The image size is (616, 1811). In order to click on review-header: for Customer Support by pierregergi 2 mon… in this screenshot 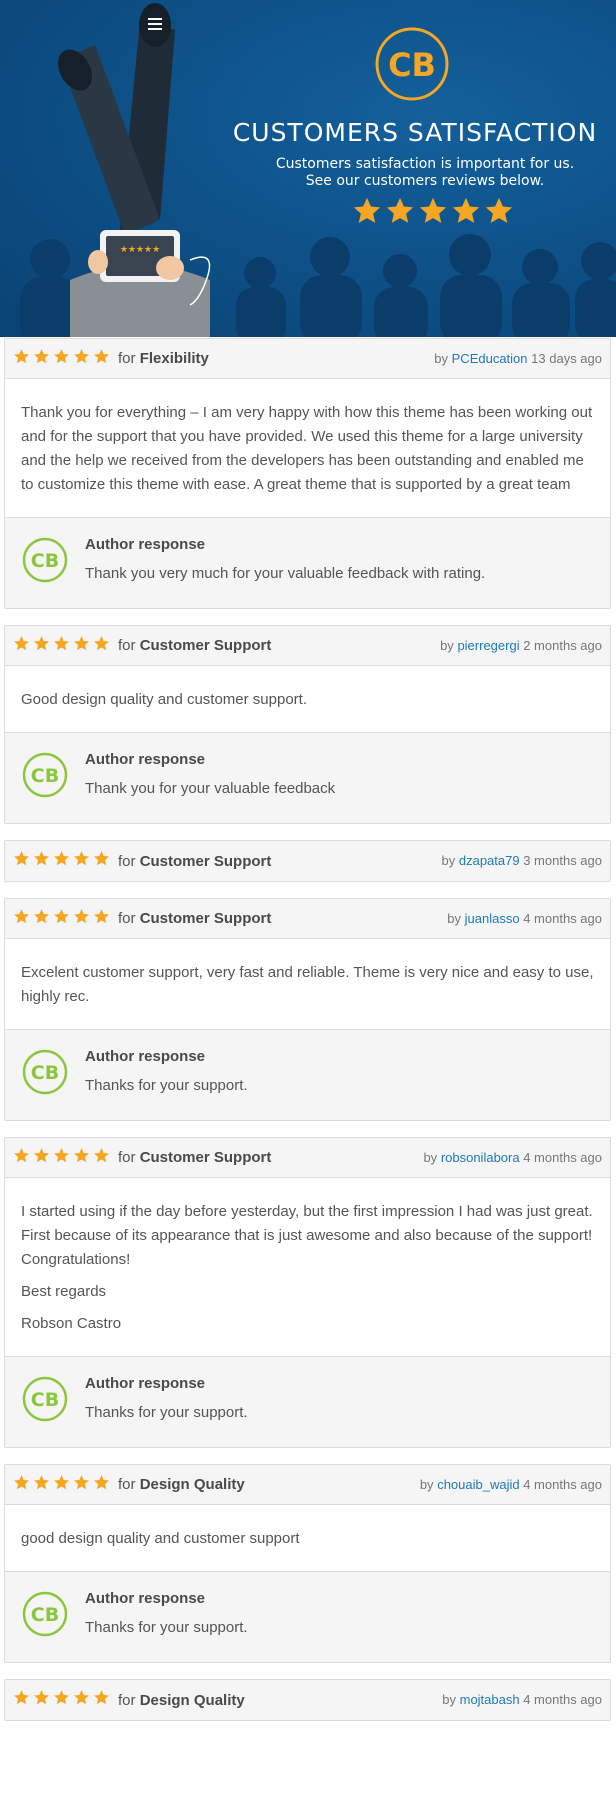, I will do `click(307, 646)`.